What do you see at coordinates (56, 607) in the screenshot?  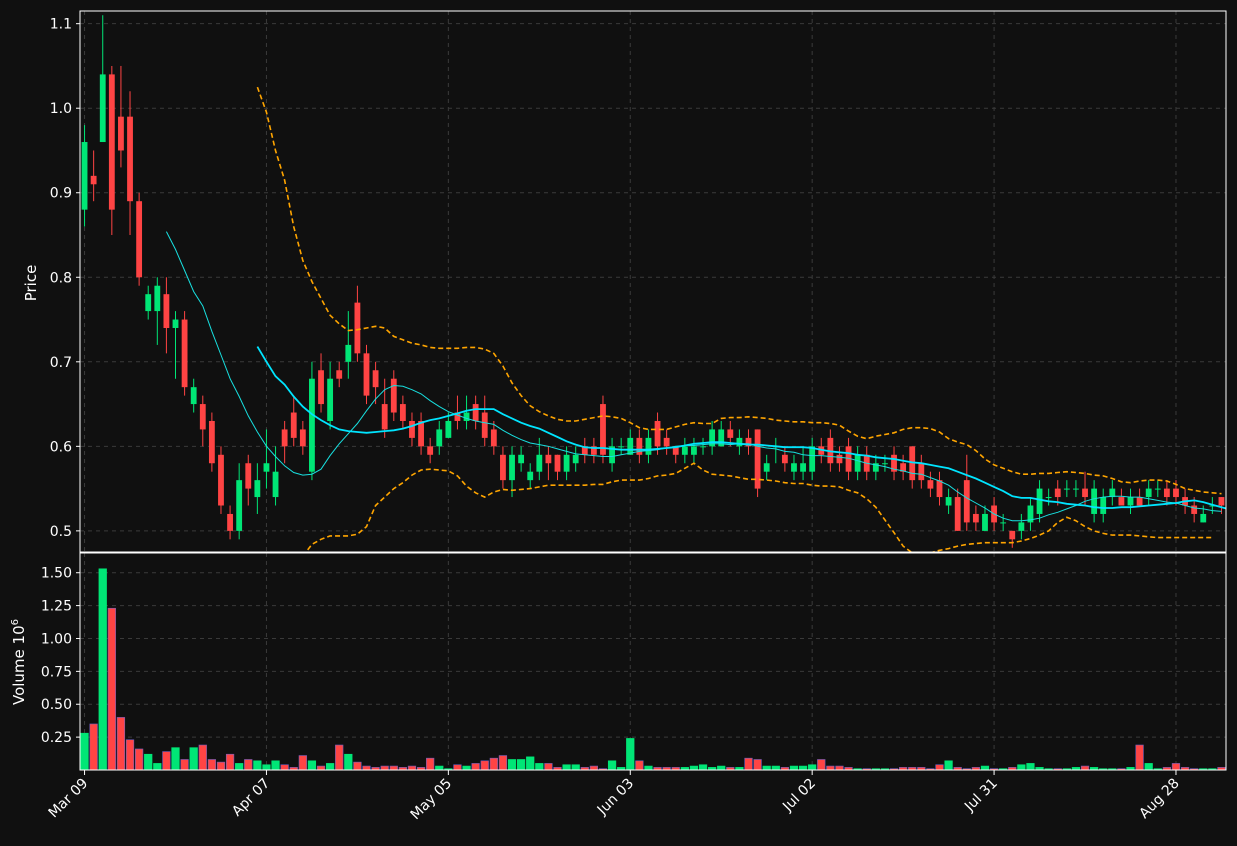 I see `volume-tick-label: 1.25` at bounding box center [56, 607].